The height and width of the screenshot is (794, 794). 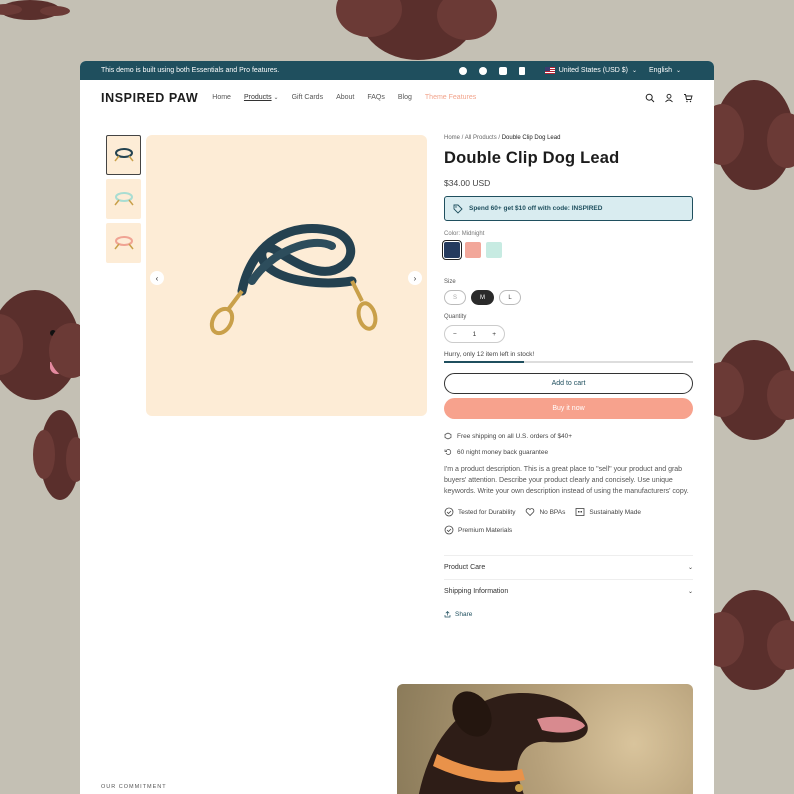 I want to click on main-product-image, so click(x=286, y=275).